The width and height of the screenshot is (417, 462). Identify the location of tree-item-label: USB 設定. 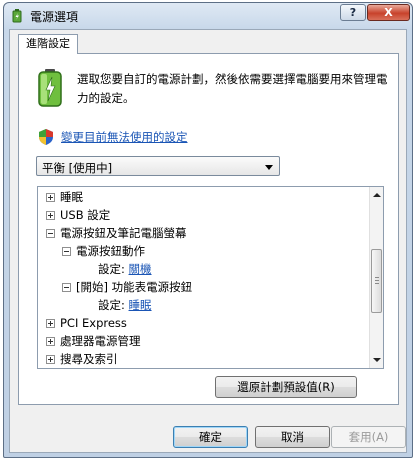
(85, 215).